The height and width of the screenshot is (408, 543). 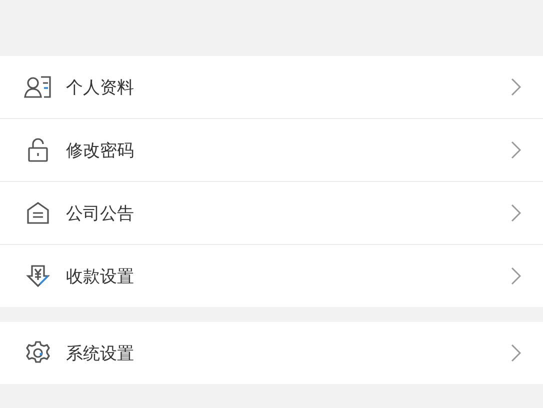 I want to click on gear-icon, so click(x=38, y=353).